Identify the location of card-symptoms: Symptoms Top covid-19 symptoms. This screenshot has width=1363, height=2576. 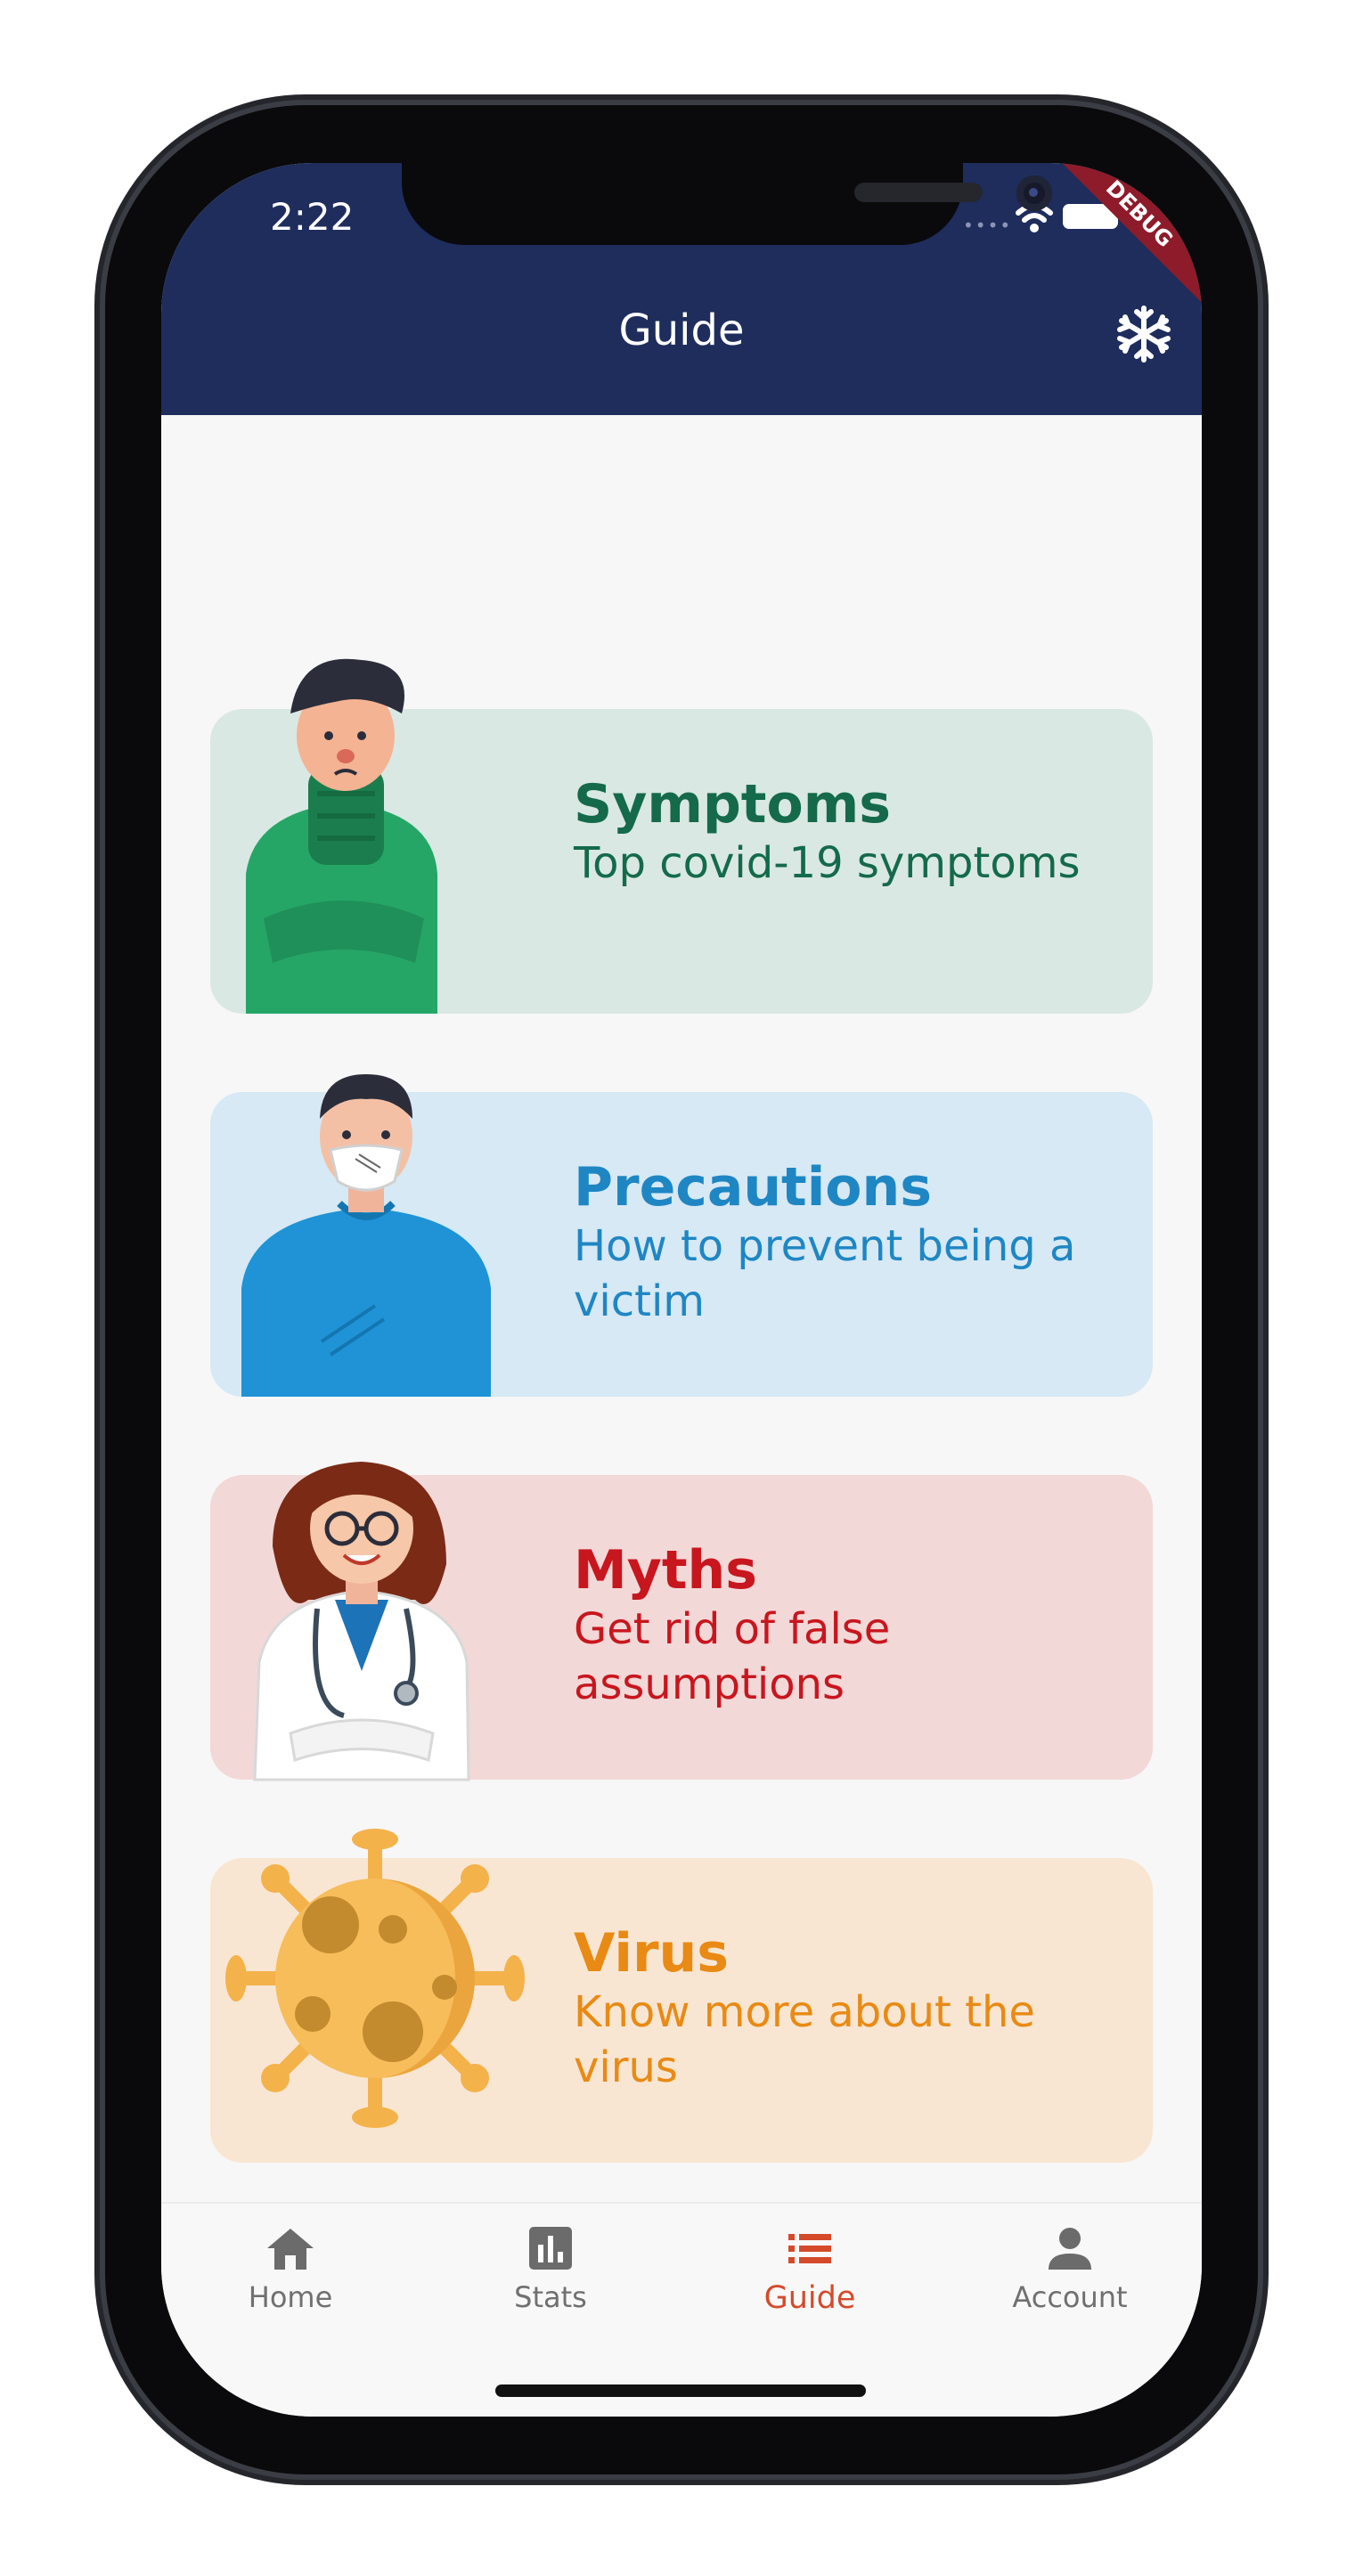
(681, 836).